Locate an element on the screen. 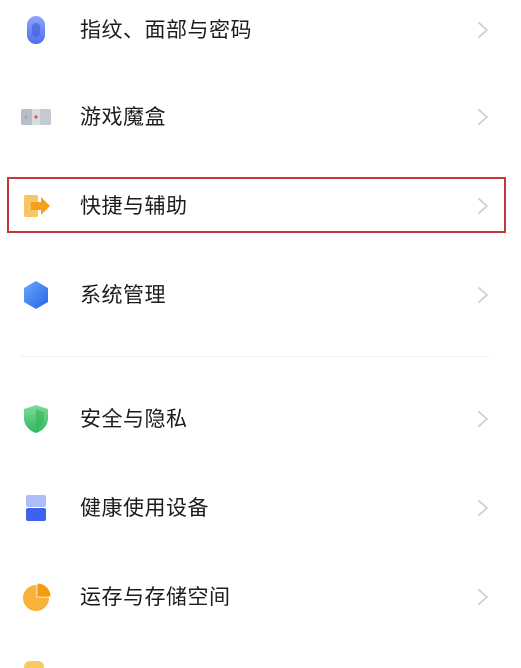 Image resolution: width=521 pixels, height=668 pixels. settings-item-storage: 运存与存储空间 is located at coordinates (260, 597).